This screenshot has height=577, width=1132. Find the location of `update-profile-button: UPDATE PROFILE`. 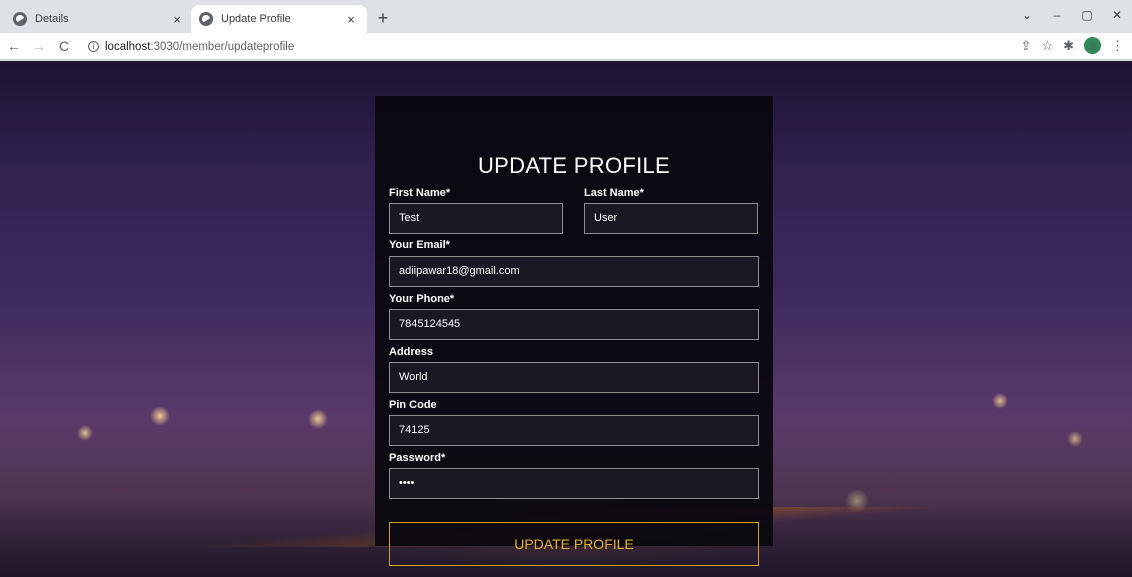

update-profile-button: UPDATE PROFILE is located at coordinates (574, 544).